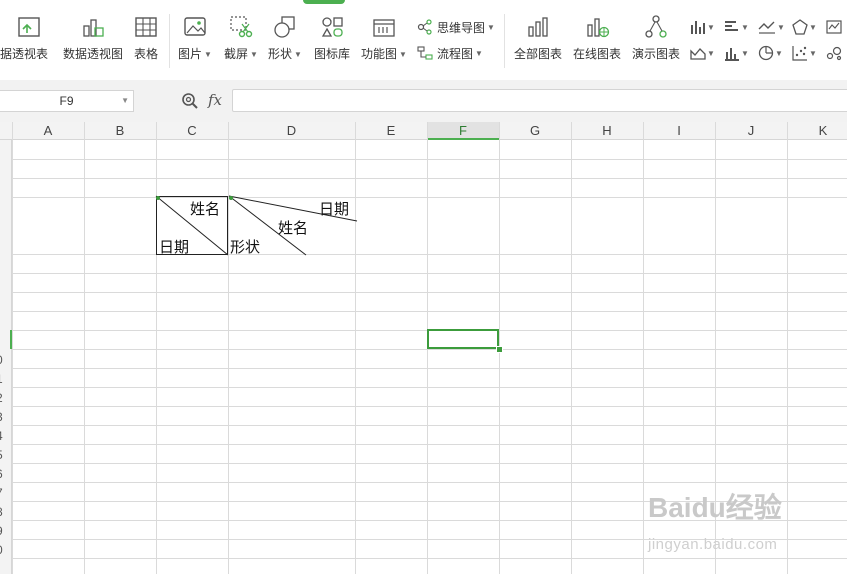  I want to click on active-cell-f9, so click(463, 339).